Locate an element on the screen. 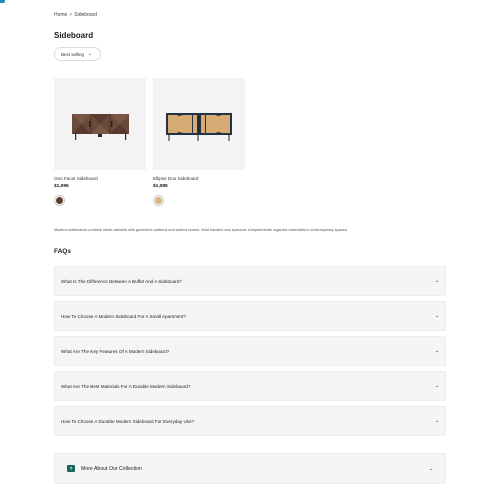 The width and height of the screenshot is (500, 500). more-about-collection-toggle: ? More About Our Collection ⌄ is located at coordinates (250, 468).